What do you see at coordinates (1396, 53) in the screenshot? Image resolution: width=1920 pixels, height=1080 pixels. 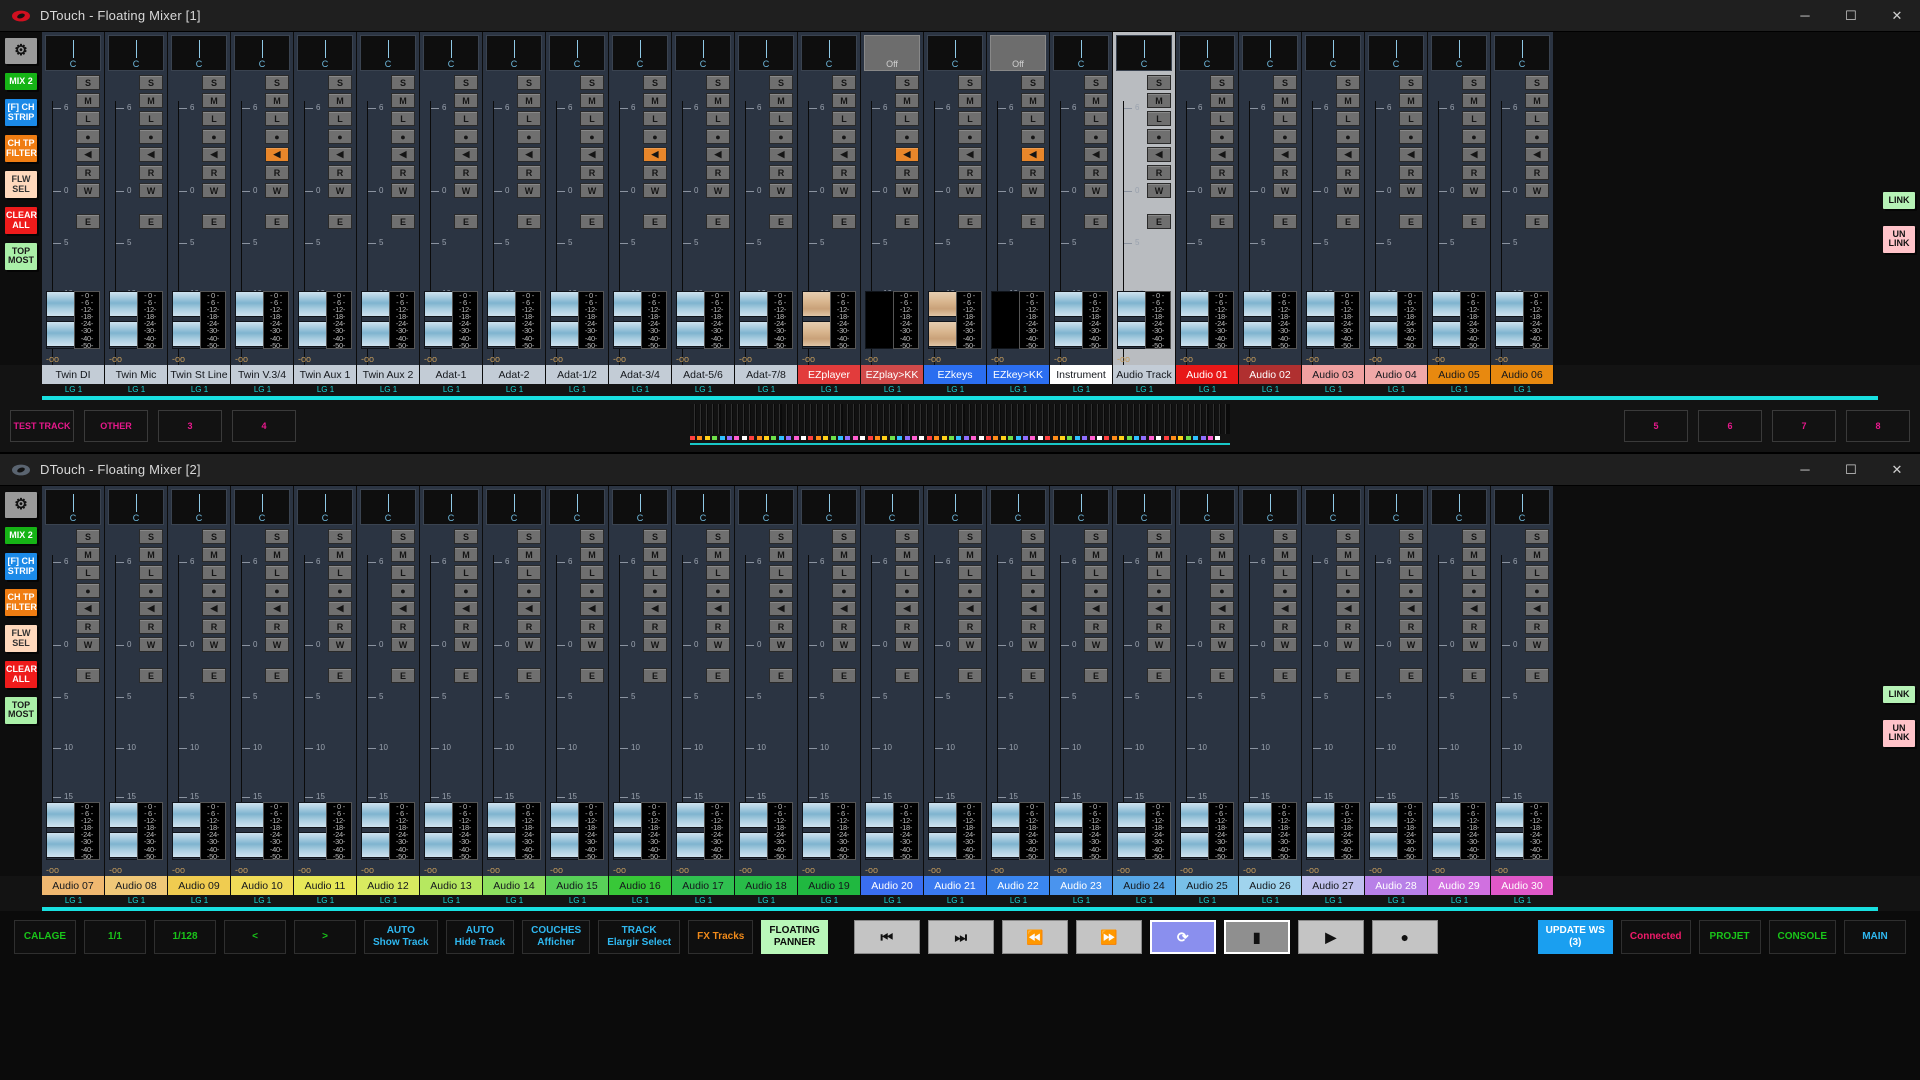 I see `pan-display-1-21: C` at bounding box center [1396, 53].